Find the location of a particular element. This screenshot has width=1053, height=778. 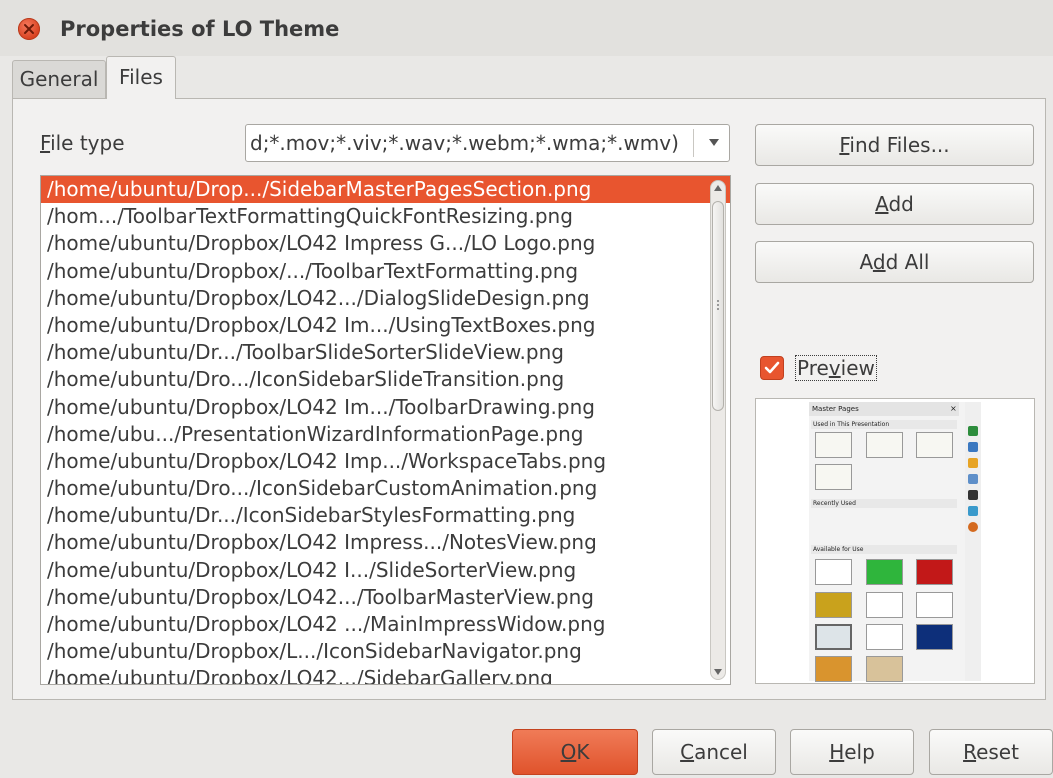

scroll-thumb is located at coordinates (718, 306).